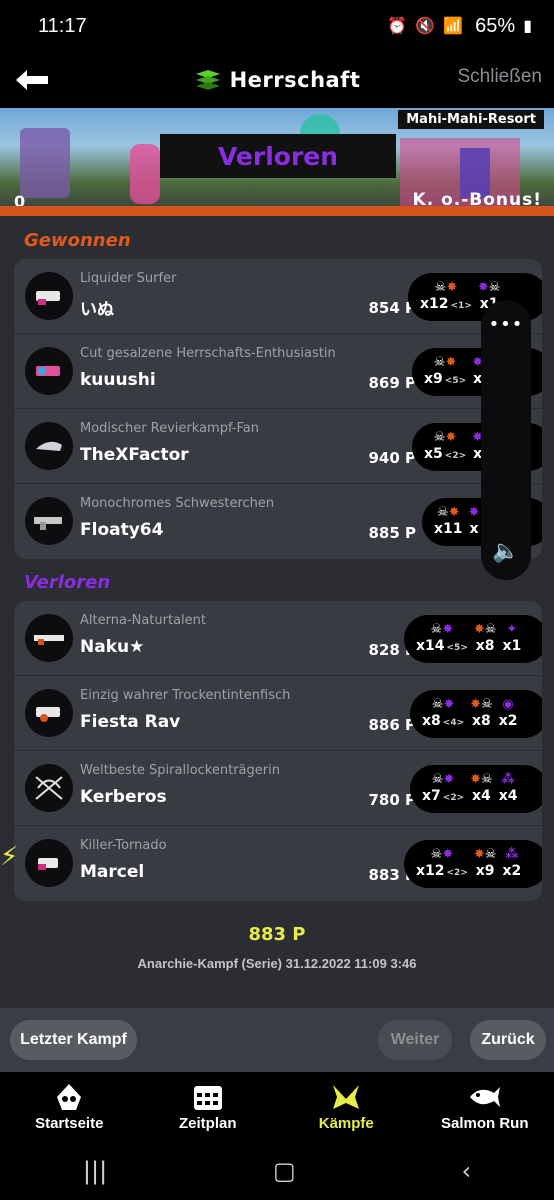 The height and width of the screenshot is (1200, 554). Describe the element at coordinates (474, 521) in the screenshot. I see `special-stat: ✸ x` at that location.